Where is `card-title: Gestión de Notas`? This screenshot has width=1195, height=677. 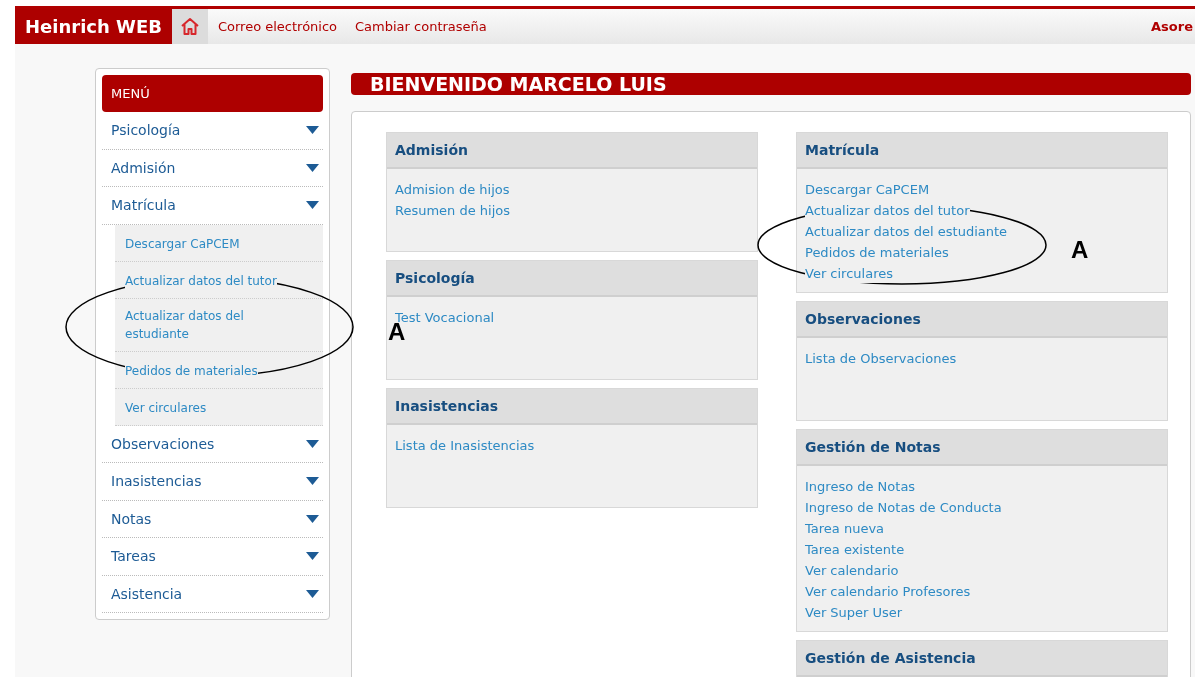 card-title: Gestión de Notas is located at coordinates (982, 448).